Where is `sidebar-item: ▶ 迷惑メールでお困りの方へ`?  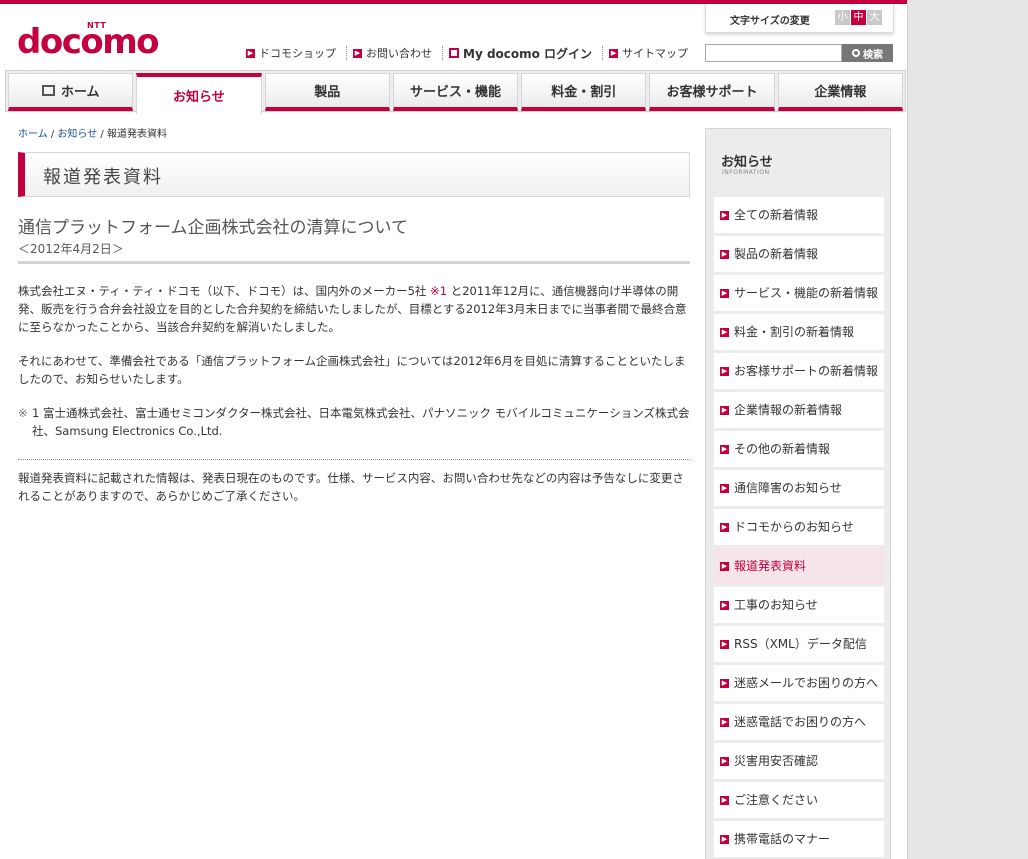
sidebar-item: ▶ 迷惑メールでお困りの方へ is located at coordinates (799, 684).